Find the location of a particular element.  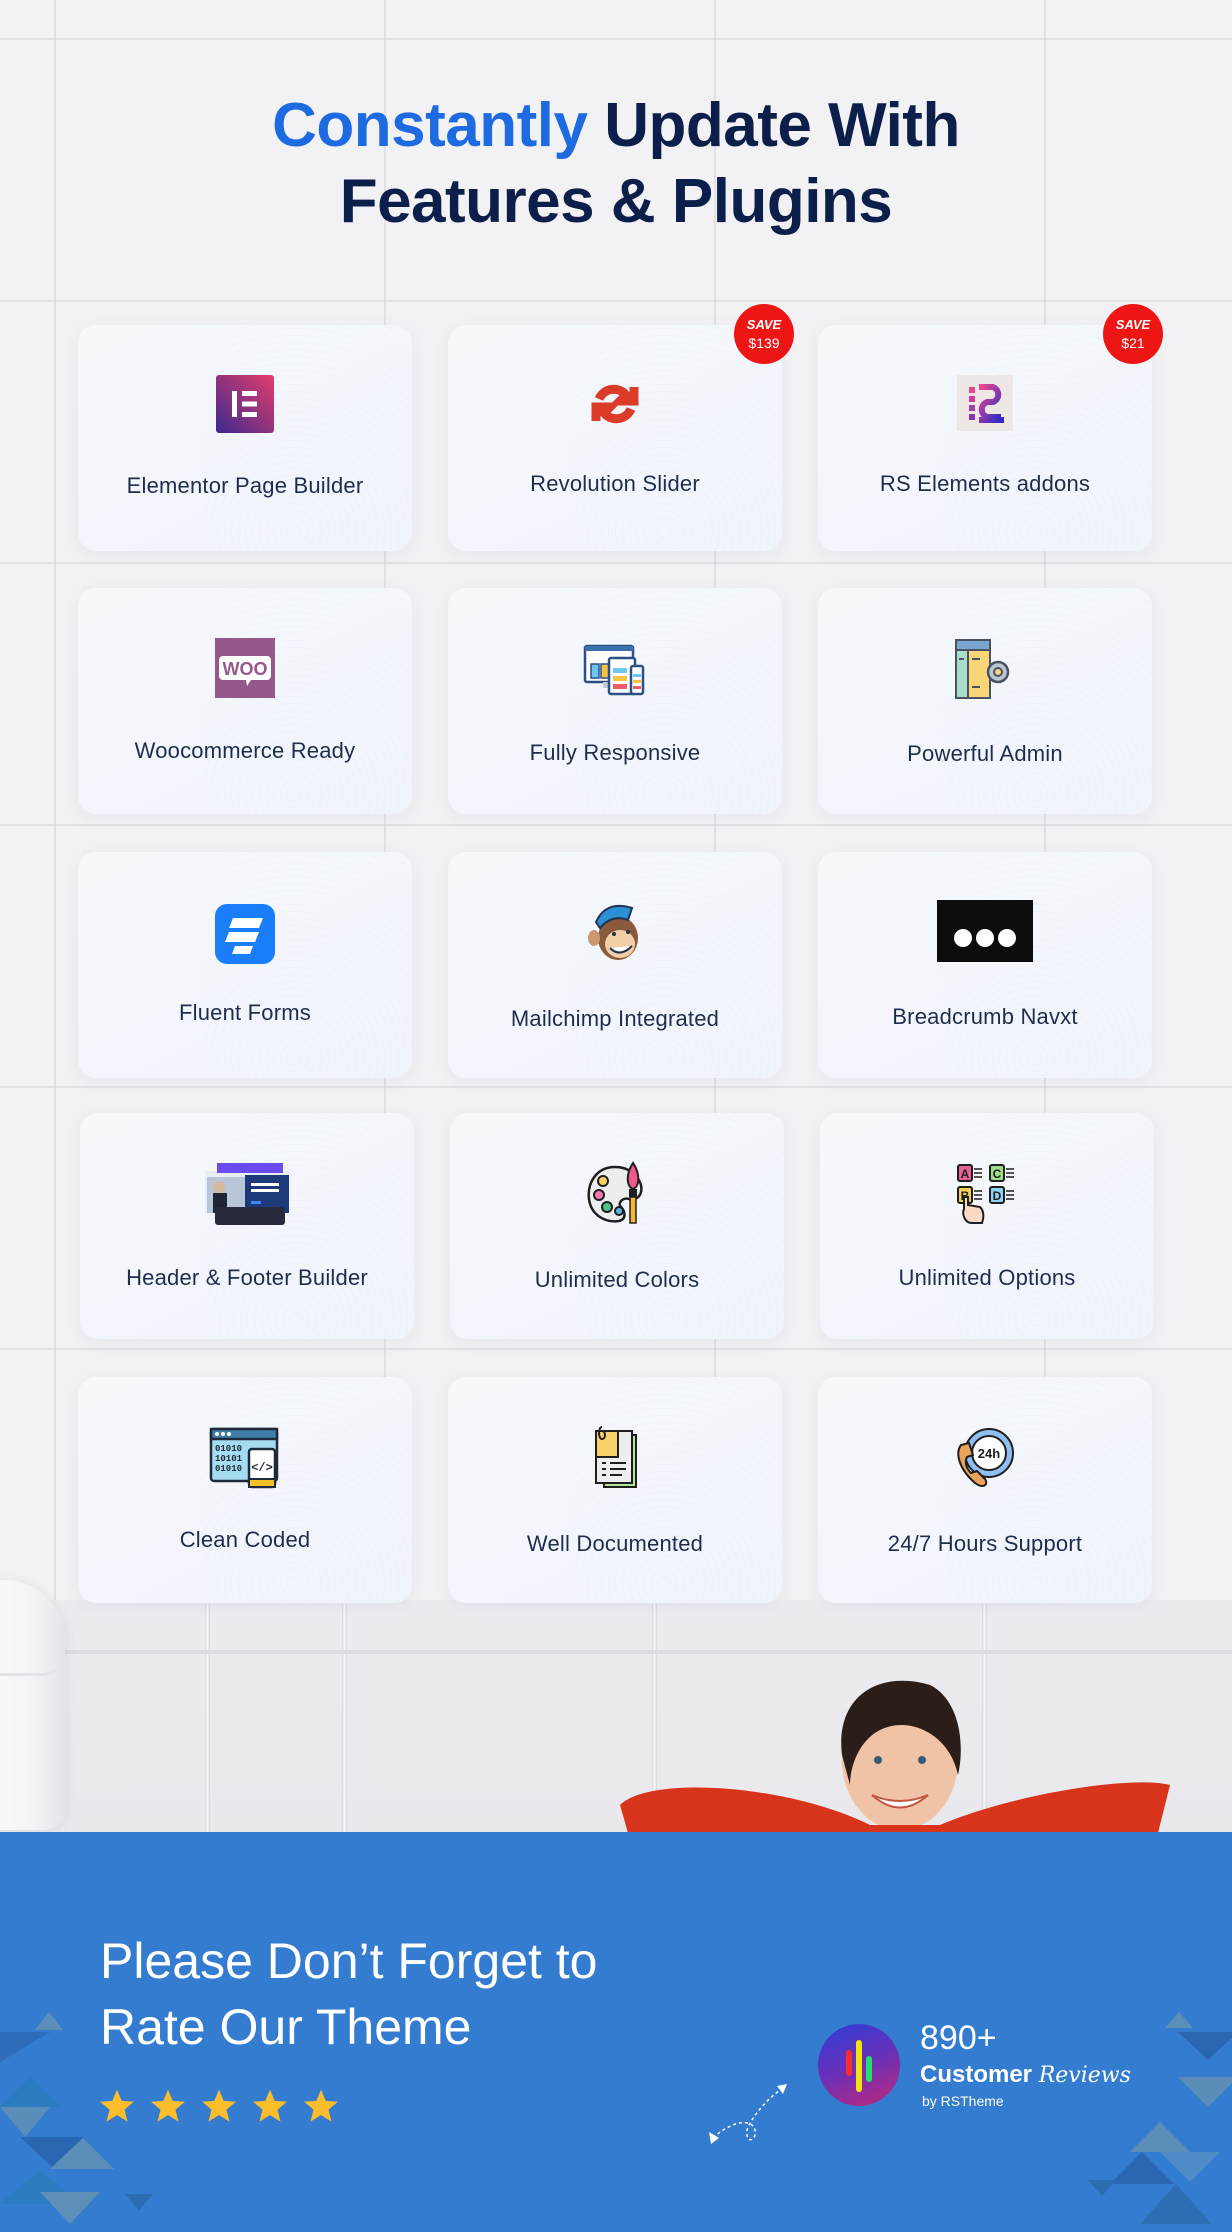

toilet-lid-decoration is located at coordinates (32, 1653).